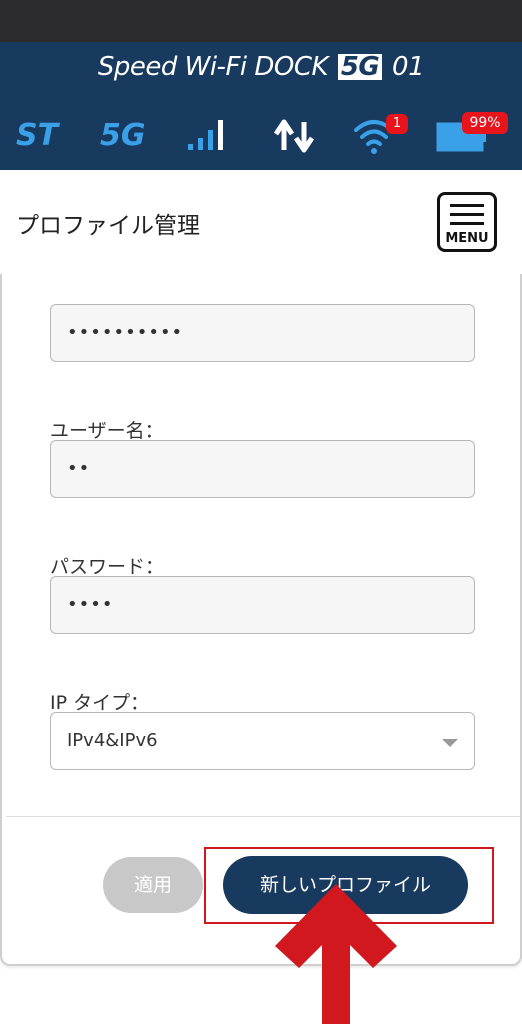  Describe the element at coordinates (37, 135) in the screenshot. I see `st-mode-icon: ST` at that location.